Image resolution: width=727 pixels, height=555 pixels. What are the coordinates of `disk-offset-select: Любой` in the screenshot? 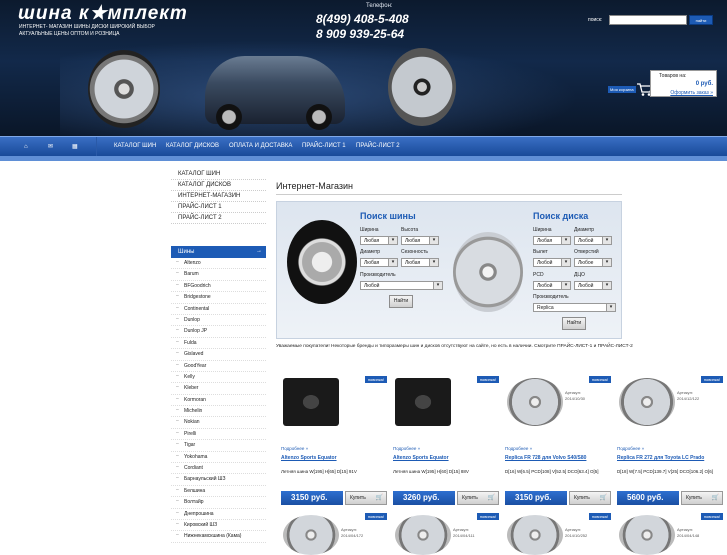 It's located at (552, 262).